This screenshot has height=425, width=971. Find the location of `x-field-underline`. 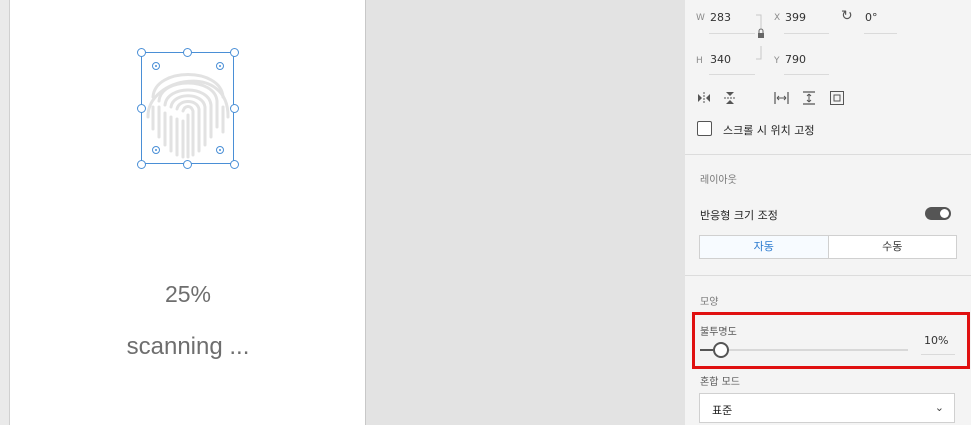

x-field-underline is located at coordinates (806, 33).